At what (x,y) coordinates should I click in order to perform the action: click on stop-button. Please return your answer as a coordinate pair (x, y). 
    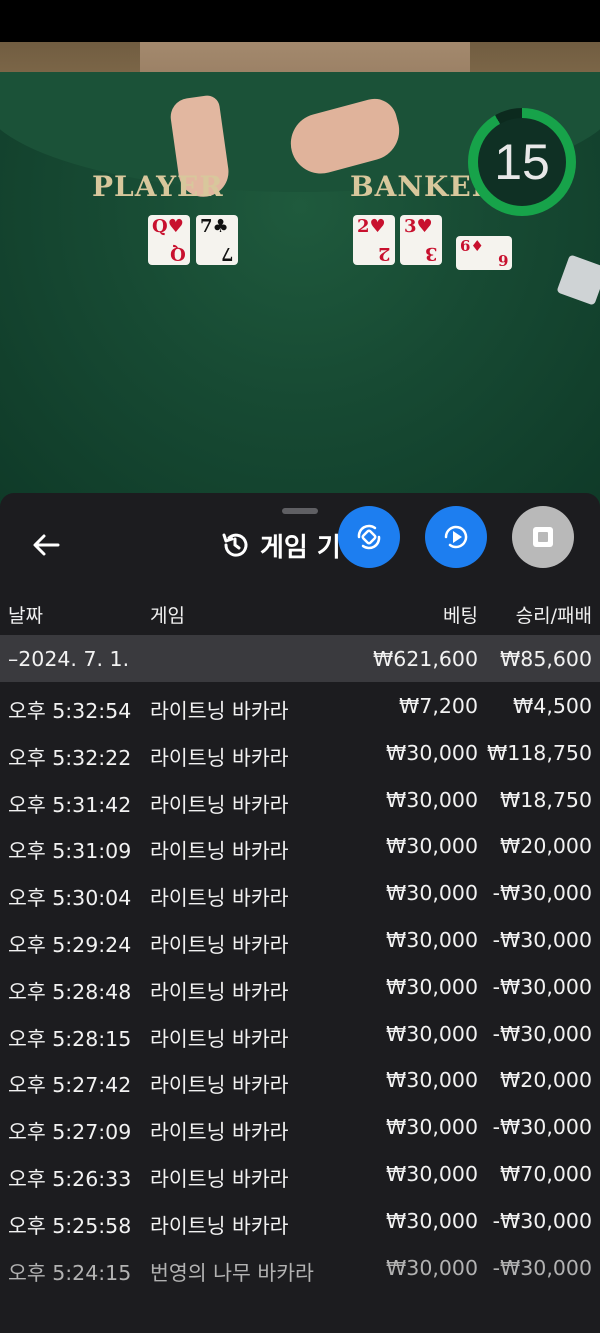
    Looking at the image, I should click on (543, 537).